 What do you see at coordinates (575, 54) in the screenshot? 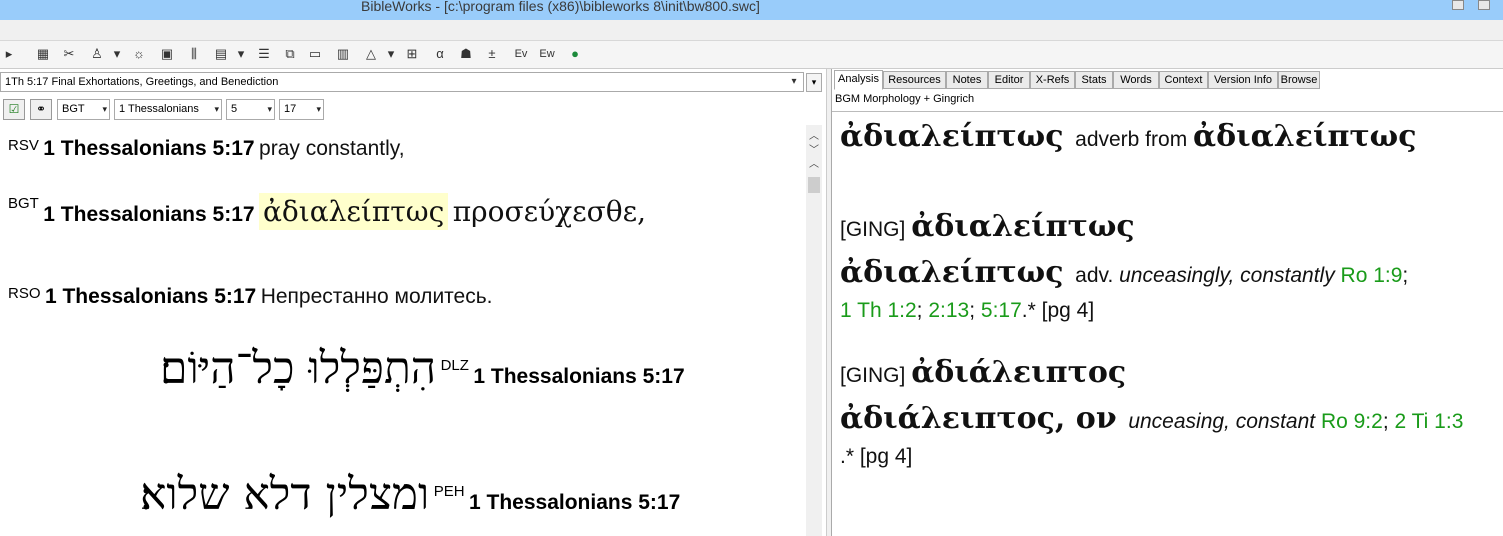
I see `globe-icon: ●` at bounding box center [575, 54].